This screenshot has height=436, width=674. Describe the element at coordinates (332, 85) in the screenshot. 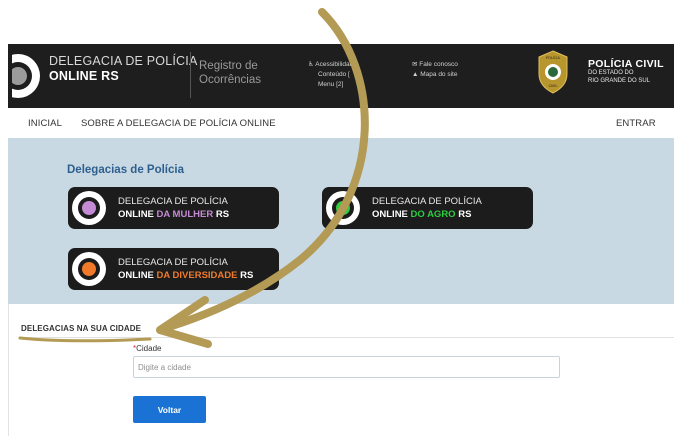

I see `menu-link: Menu [2]` at that location.